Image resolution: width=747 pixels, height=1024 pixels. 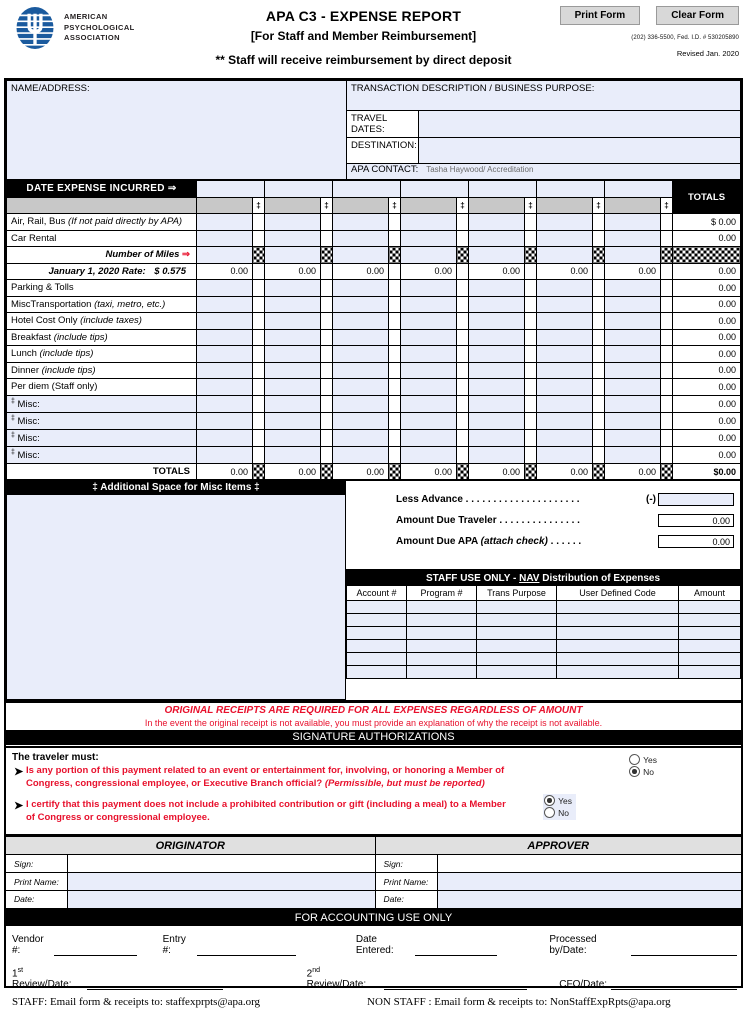 I want to click on processed-by-input, so click(x=684, y=950).